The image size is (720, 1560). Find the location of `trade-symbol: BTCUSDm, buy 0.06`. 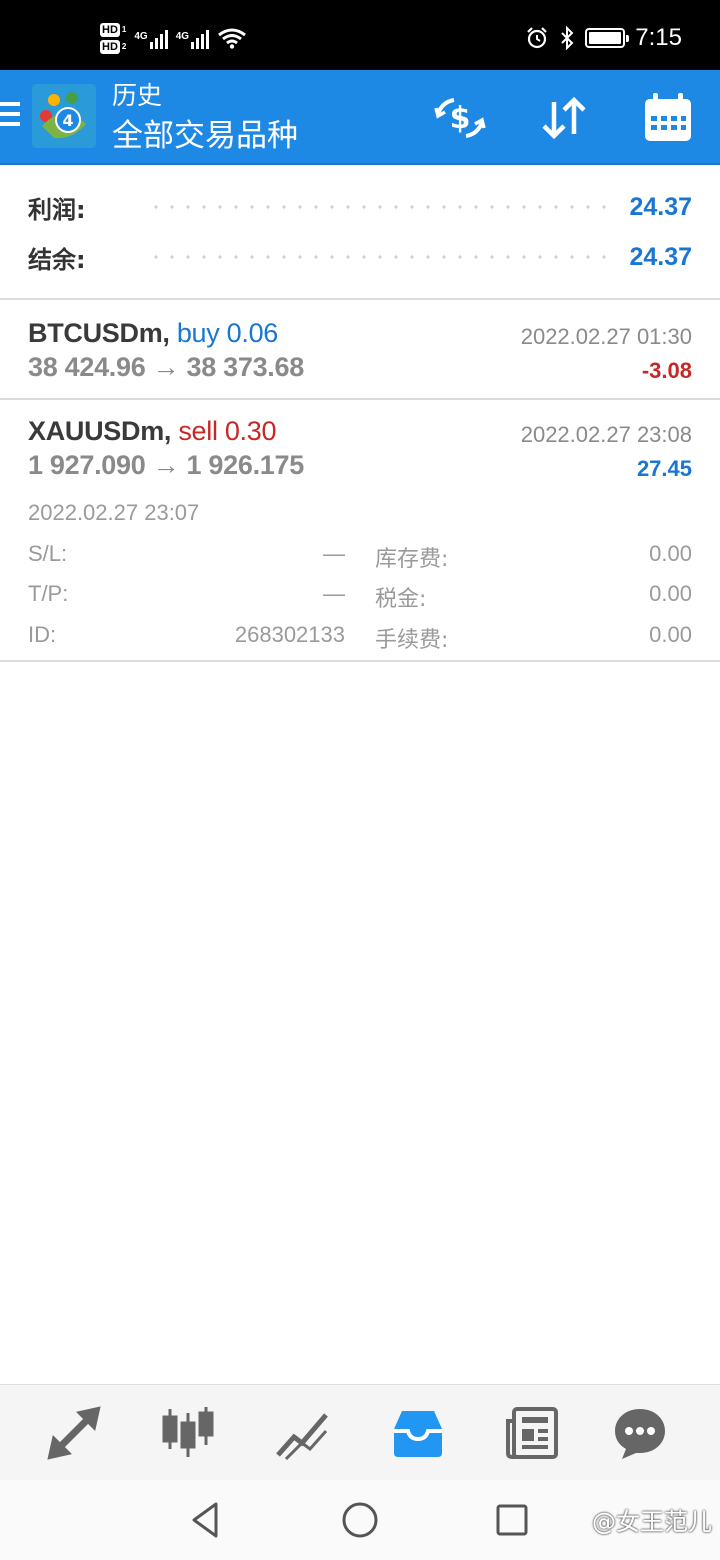

trade-symbol: BTCUSDm, buy 0.06 is located at coordinates (153, 333).